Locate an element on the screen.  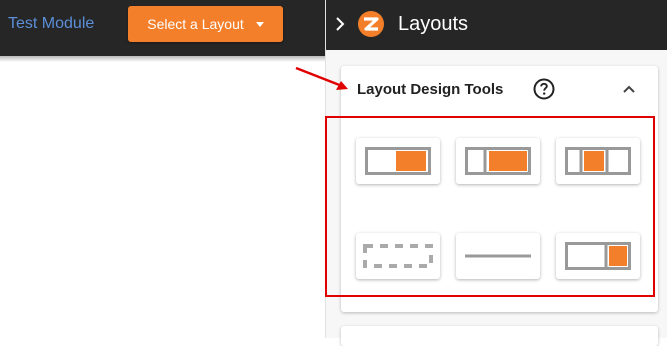
top-bar: Test Module Select a Layout is located at coordinates (162, 28).